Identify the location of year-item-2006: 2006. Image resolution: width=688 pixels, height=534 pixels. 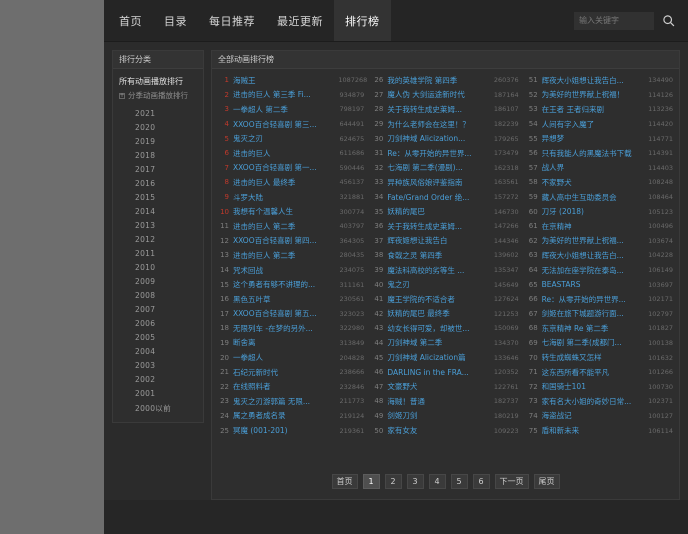
(158, 323).